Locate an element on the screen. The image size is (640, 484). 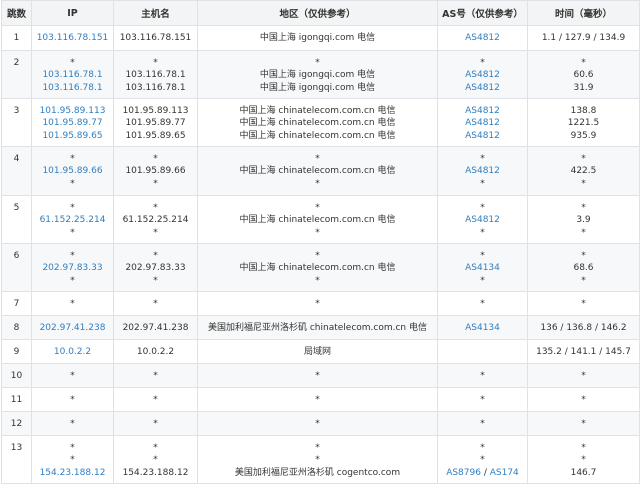
ip-cell: * is located at coordinates (72, 303).